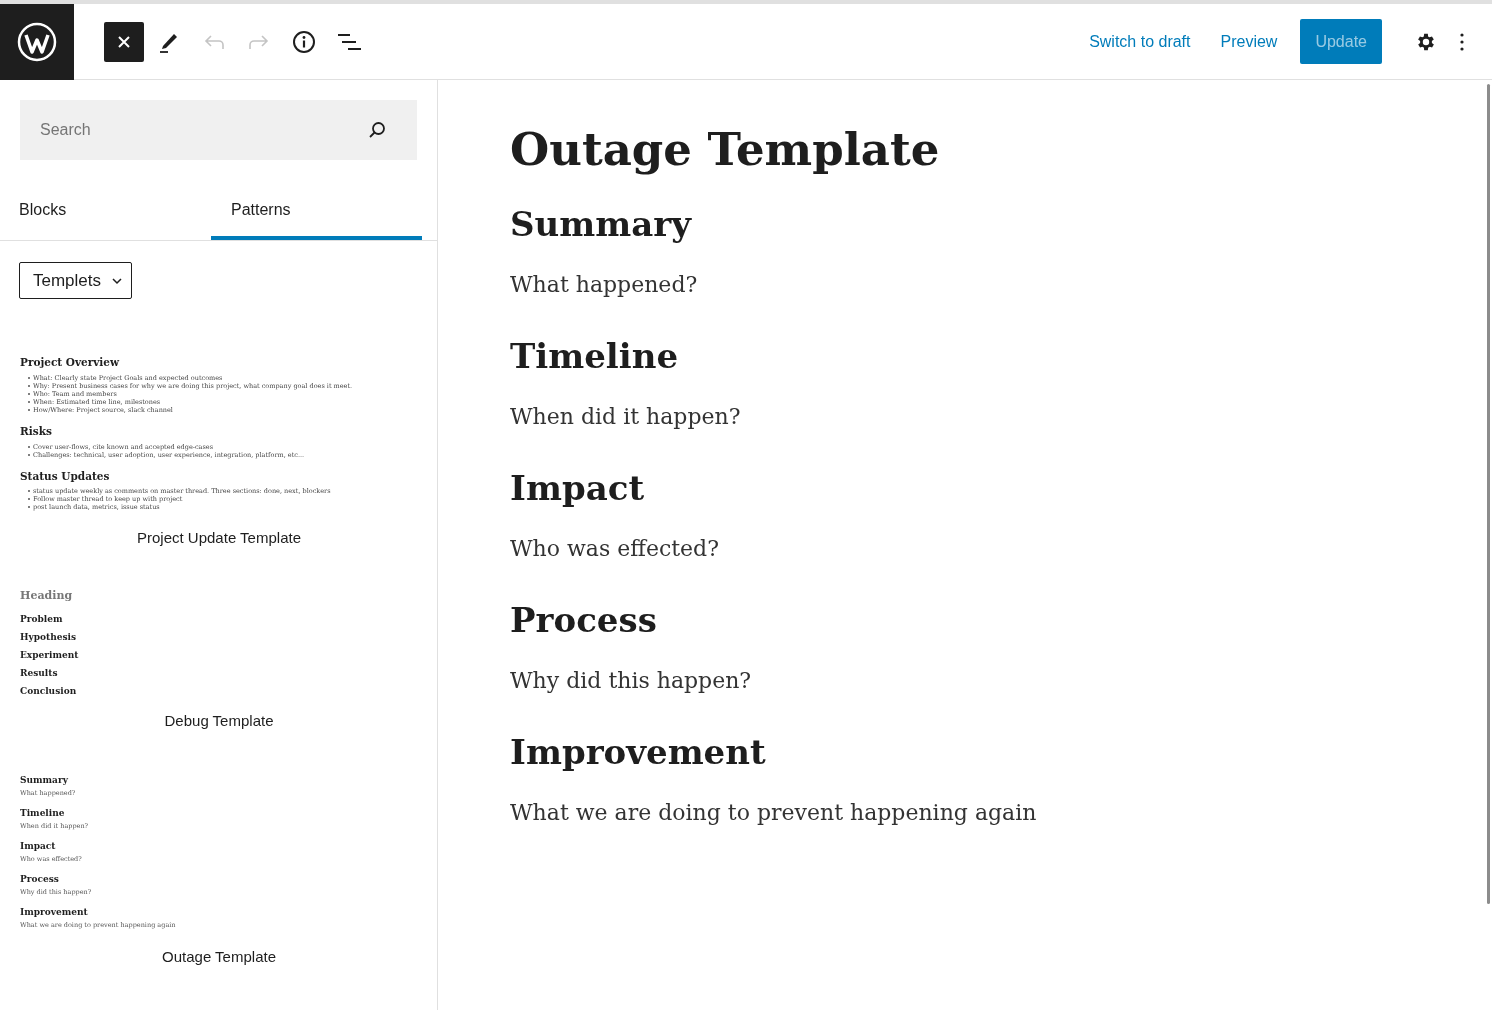 The height and width of the screenshot is (1010, 1492). What do you see at coordinates (1001, 813) in the screenshot?
I see `section-paragraph: What we are doing to prevent happening again` at bounding box center [1001, 813].